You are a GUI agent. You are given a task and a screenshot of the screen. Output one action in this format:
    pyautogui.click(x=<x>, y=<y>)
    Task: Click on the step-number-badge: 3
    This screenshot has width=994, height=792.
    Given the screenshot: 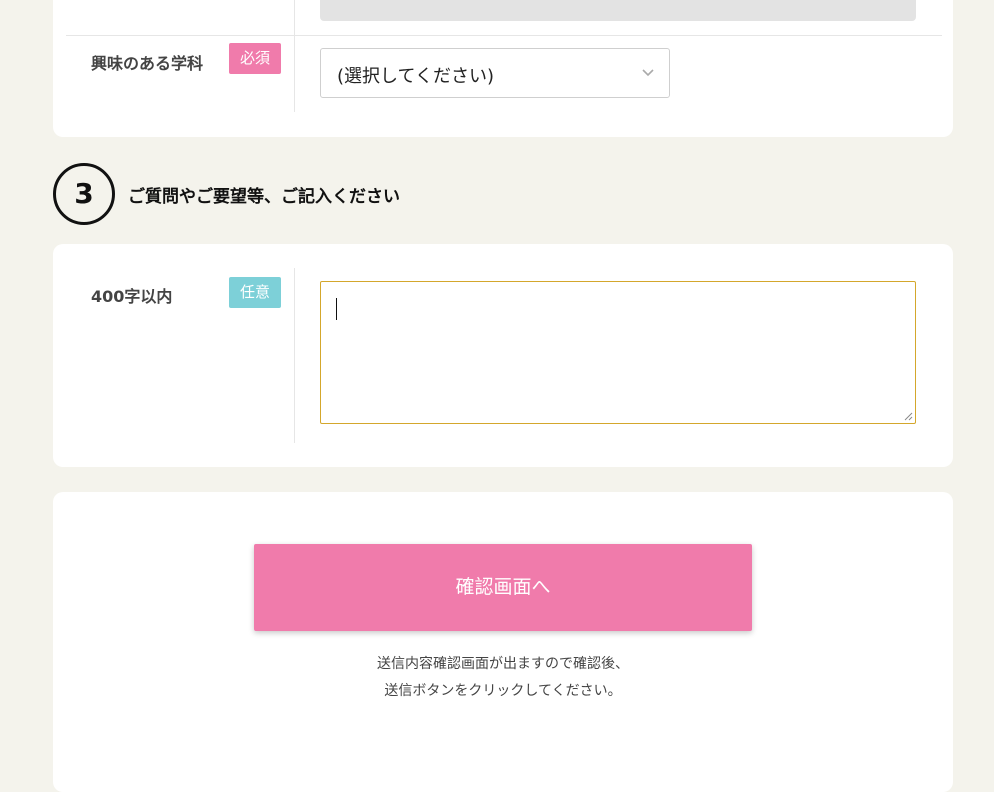 What is the action you would take?
    pyautogui.click(x=84, y=194)
    